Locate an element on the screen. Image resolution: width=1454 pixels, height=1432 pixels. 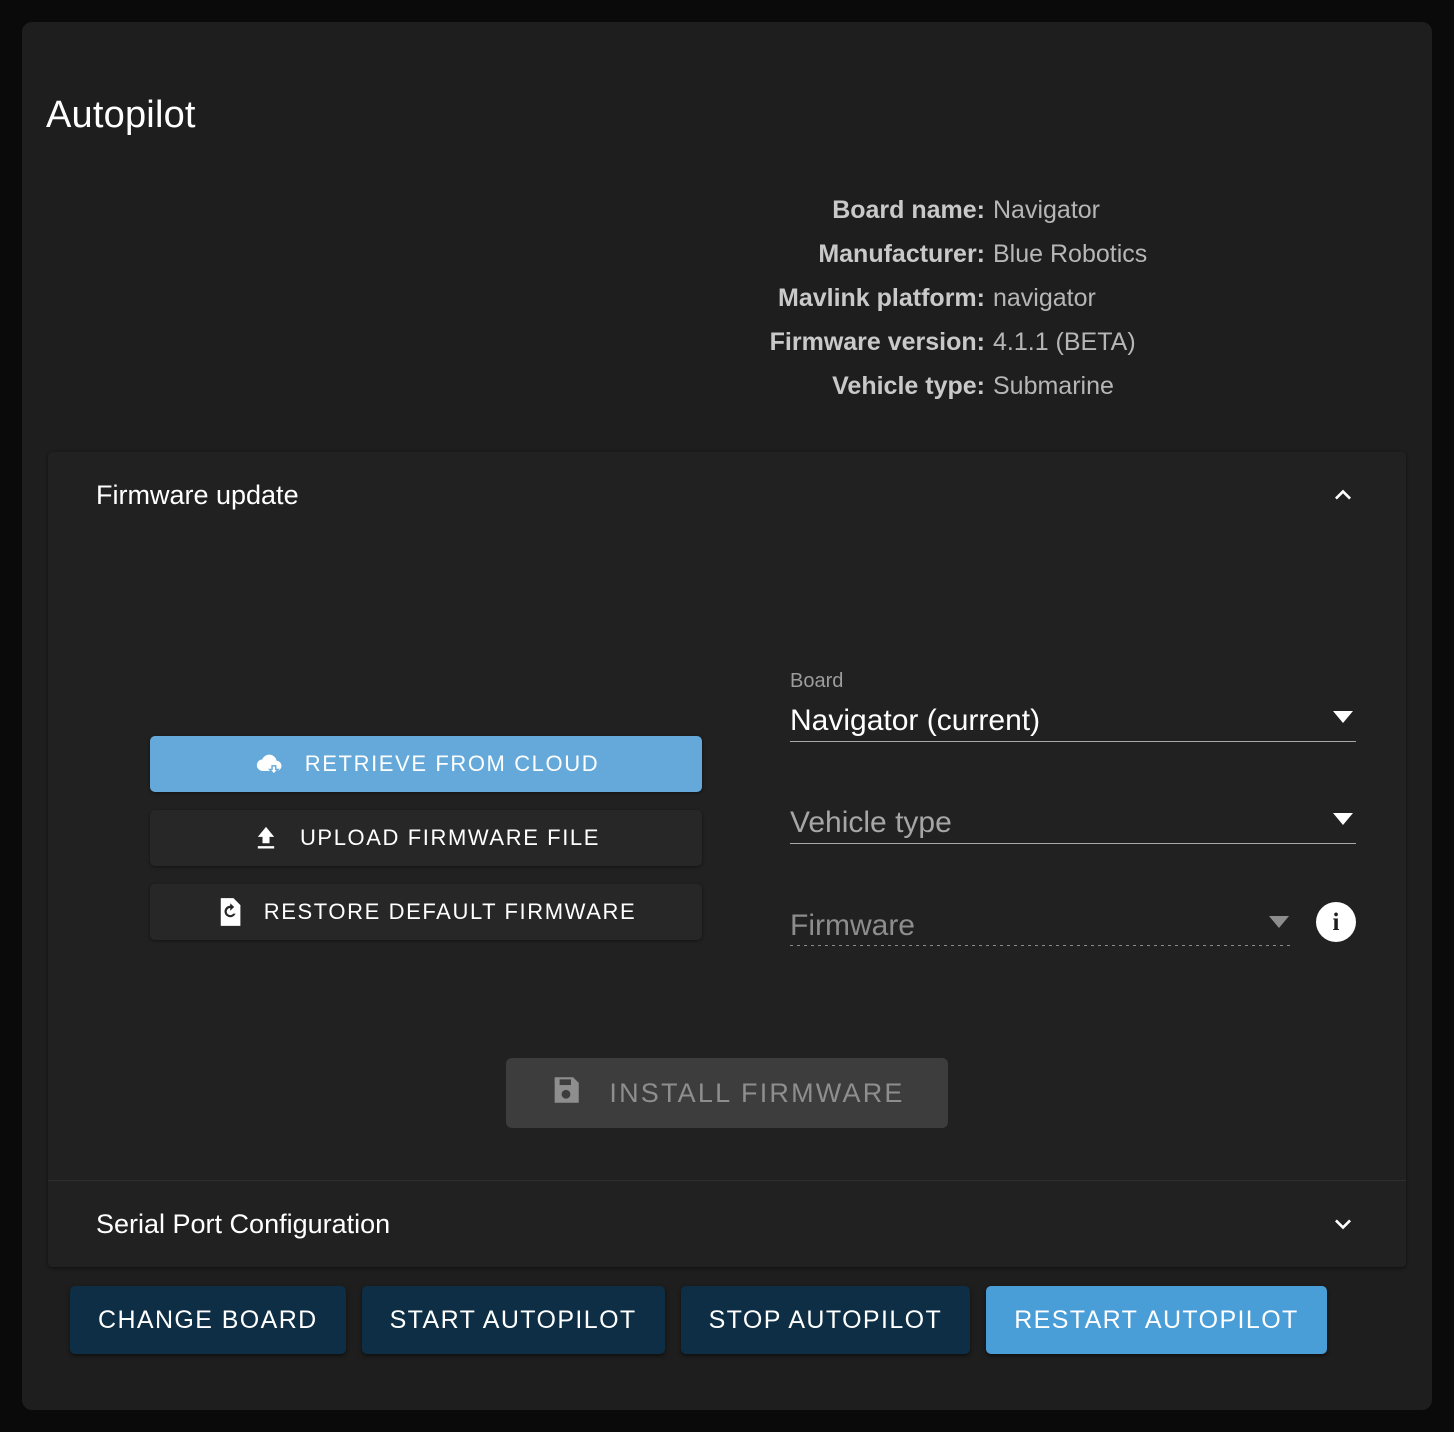
restore-default-firmware-button: RESTORE DEFAULT FIRMWARE is located at coordinates (426, 912).